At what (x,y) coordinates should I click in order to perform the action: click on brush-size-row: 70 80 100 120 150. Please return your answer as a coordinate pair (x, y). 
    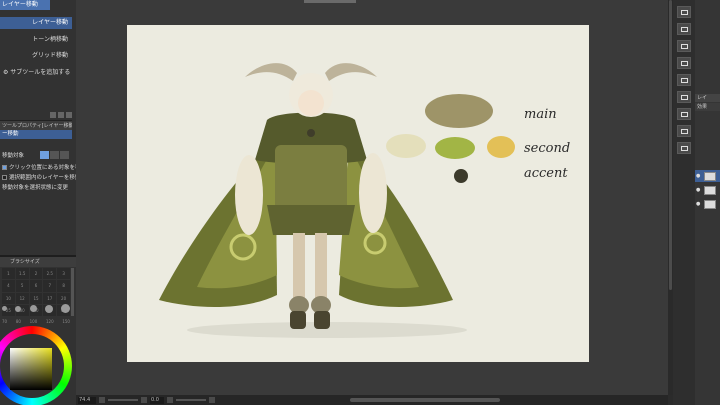
    Looking at the image, I should click on (36, 321).